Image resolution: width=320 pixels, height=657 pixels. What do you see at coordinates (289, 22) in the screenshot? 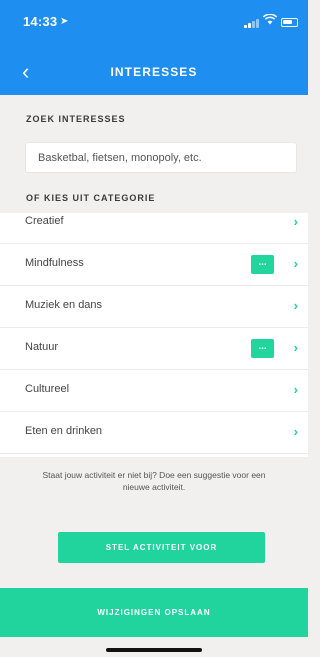
I see `battery-icon` at bounding box center [289, 22].